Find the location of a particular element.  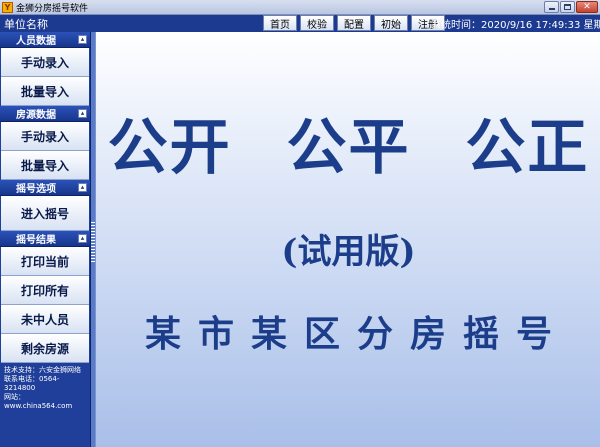

window-controls: ✕ is located at coordinates (571, 7).